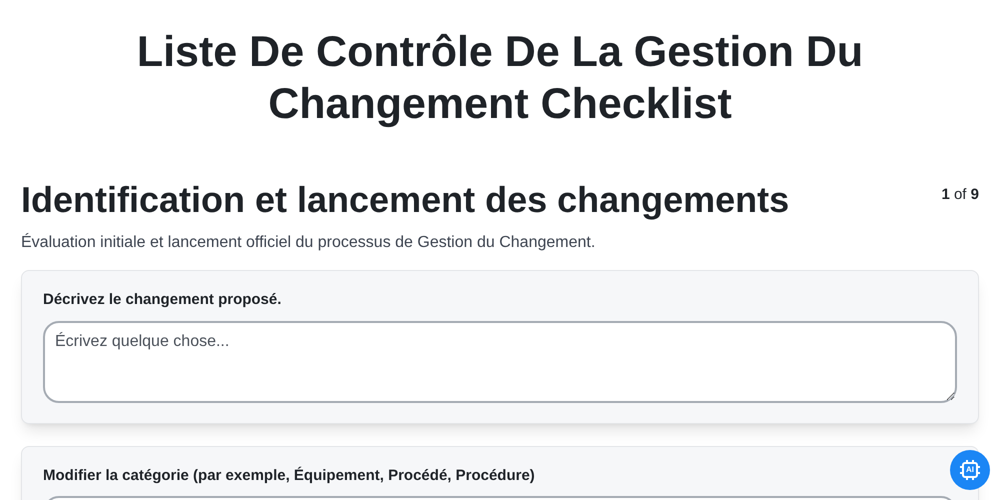  I want to click on page-title: Liste De Contrôle De La Gestion Du Changement Checklist, so click(500, 78).